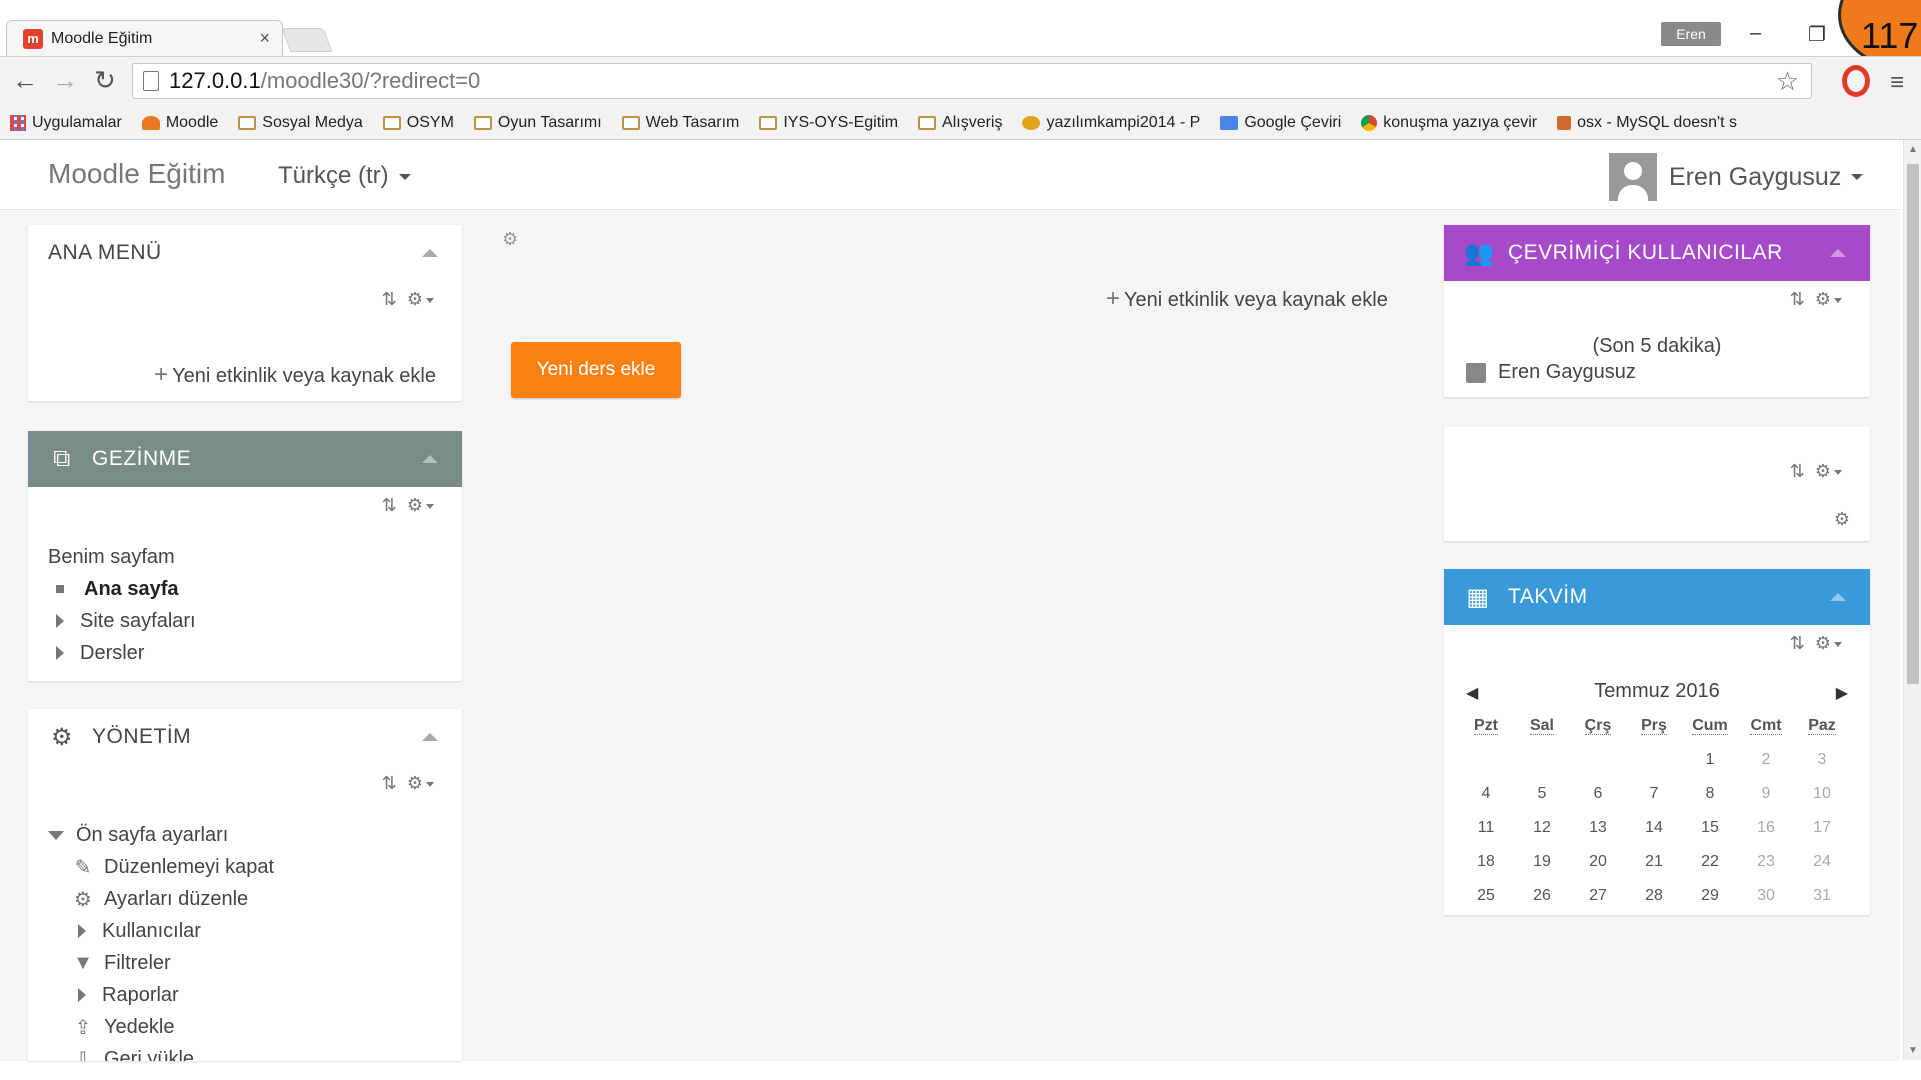 The height and width of the screenshot is (1080, 1921). What do you see at coordinates (1822, 760) in the screenshot?
I see `calendar-day: 3` at bounding box center [1822, 760].